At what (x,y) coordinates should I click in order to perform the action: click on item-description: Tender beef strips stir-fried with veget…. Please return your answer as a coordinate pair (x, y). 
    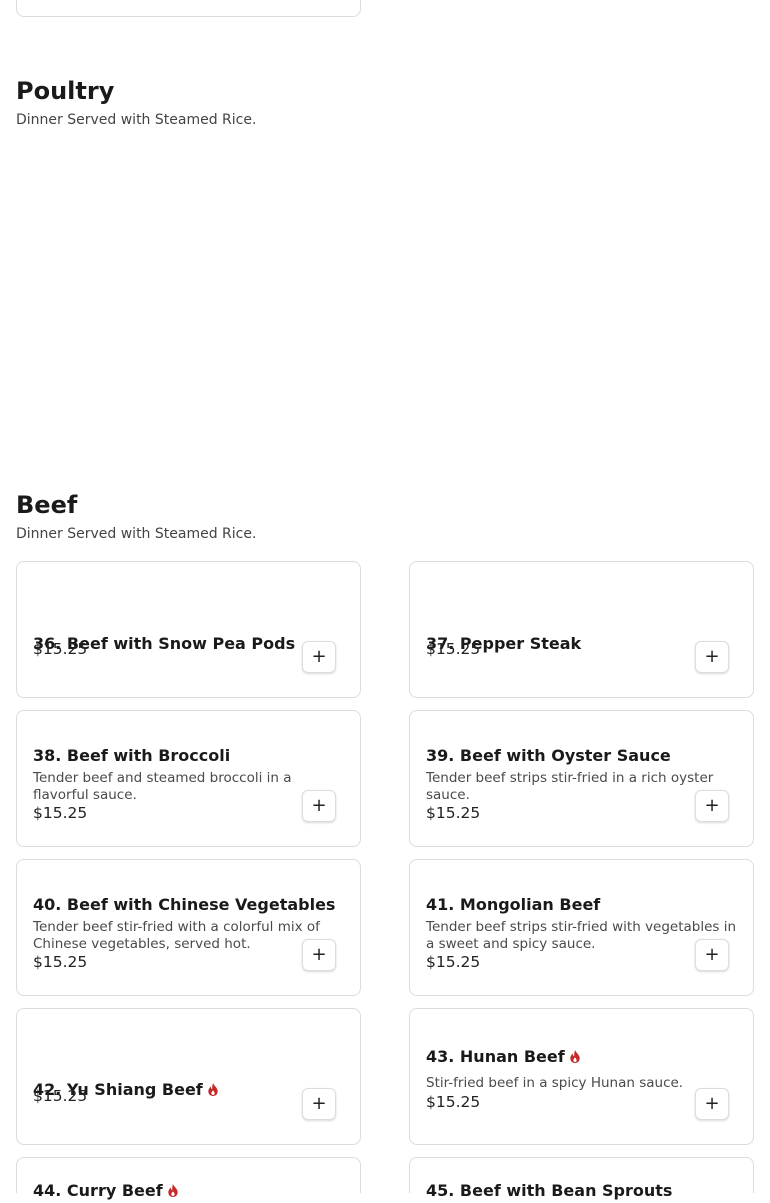
    Looking at the image, I should click on (581, 935).